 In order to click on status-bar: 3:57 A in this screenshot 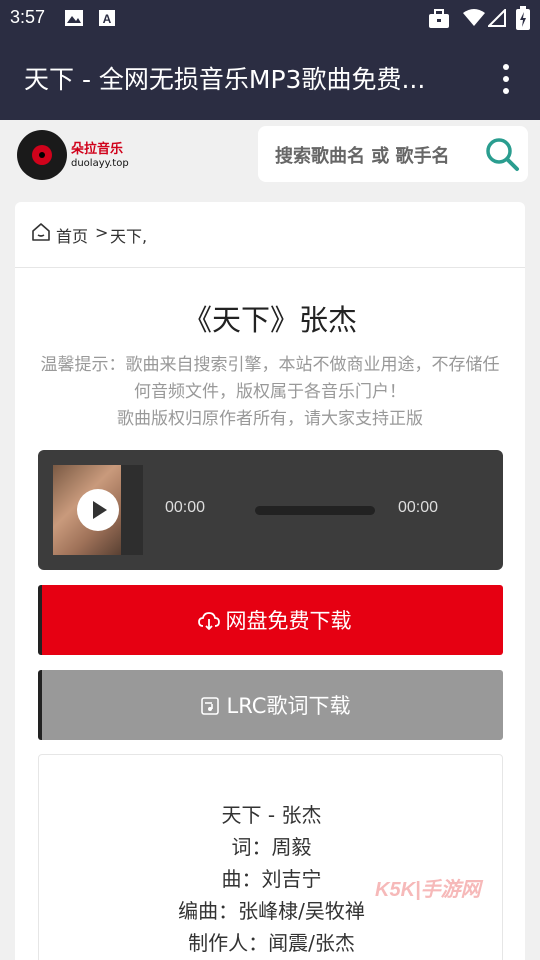, I will do `click(270, 18)`.